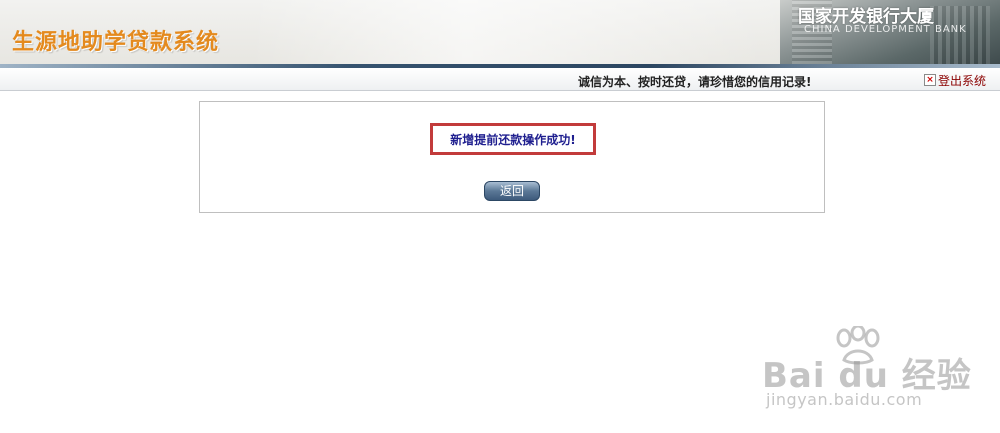 This screenshot has width=1000, height=433. What do you see at coordinates (877, 371) in the screenshot?
I see `baidu-watermark: Bai du 经验 jingyan.baidu.com` at bounding box center [877, 371].